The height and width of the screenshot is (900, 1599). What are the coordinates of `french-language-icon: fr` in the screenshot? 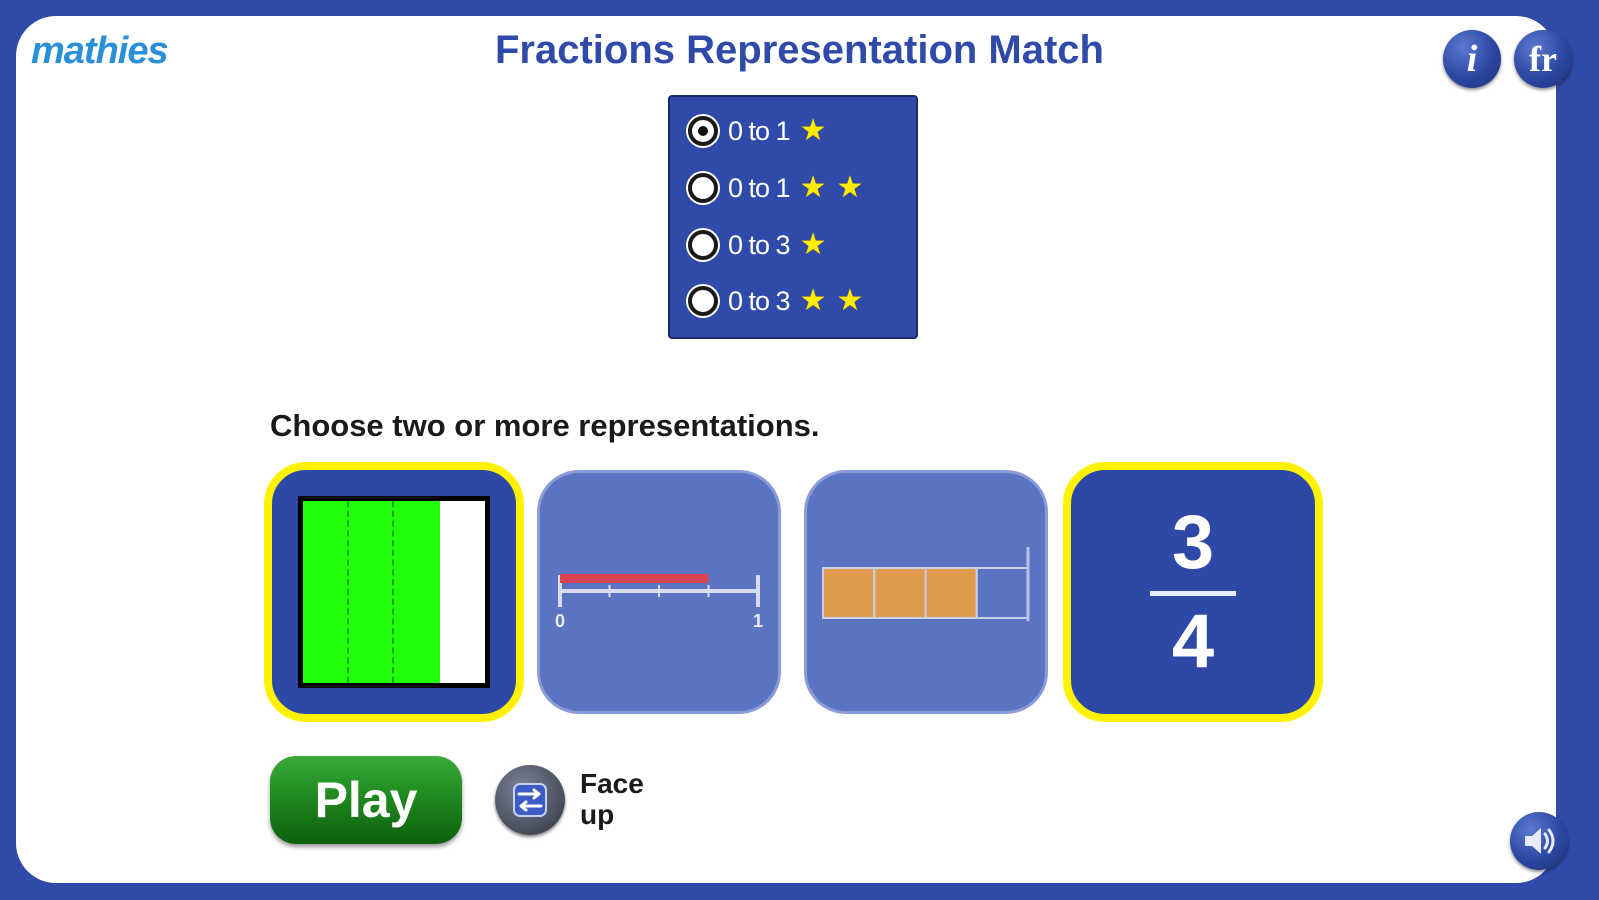 It's located at (1543, 59).